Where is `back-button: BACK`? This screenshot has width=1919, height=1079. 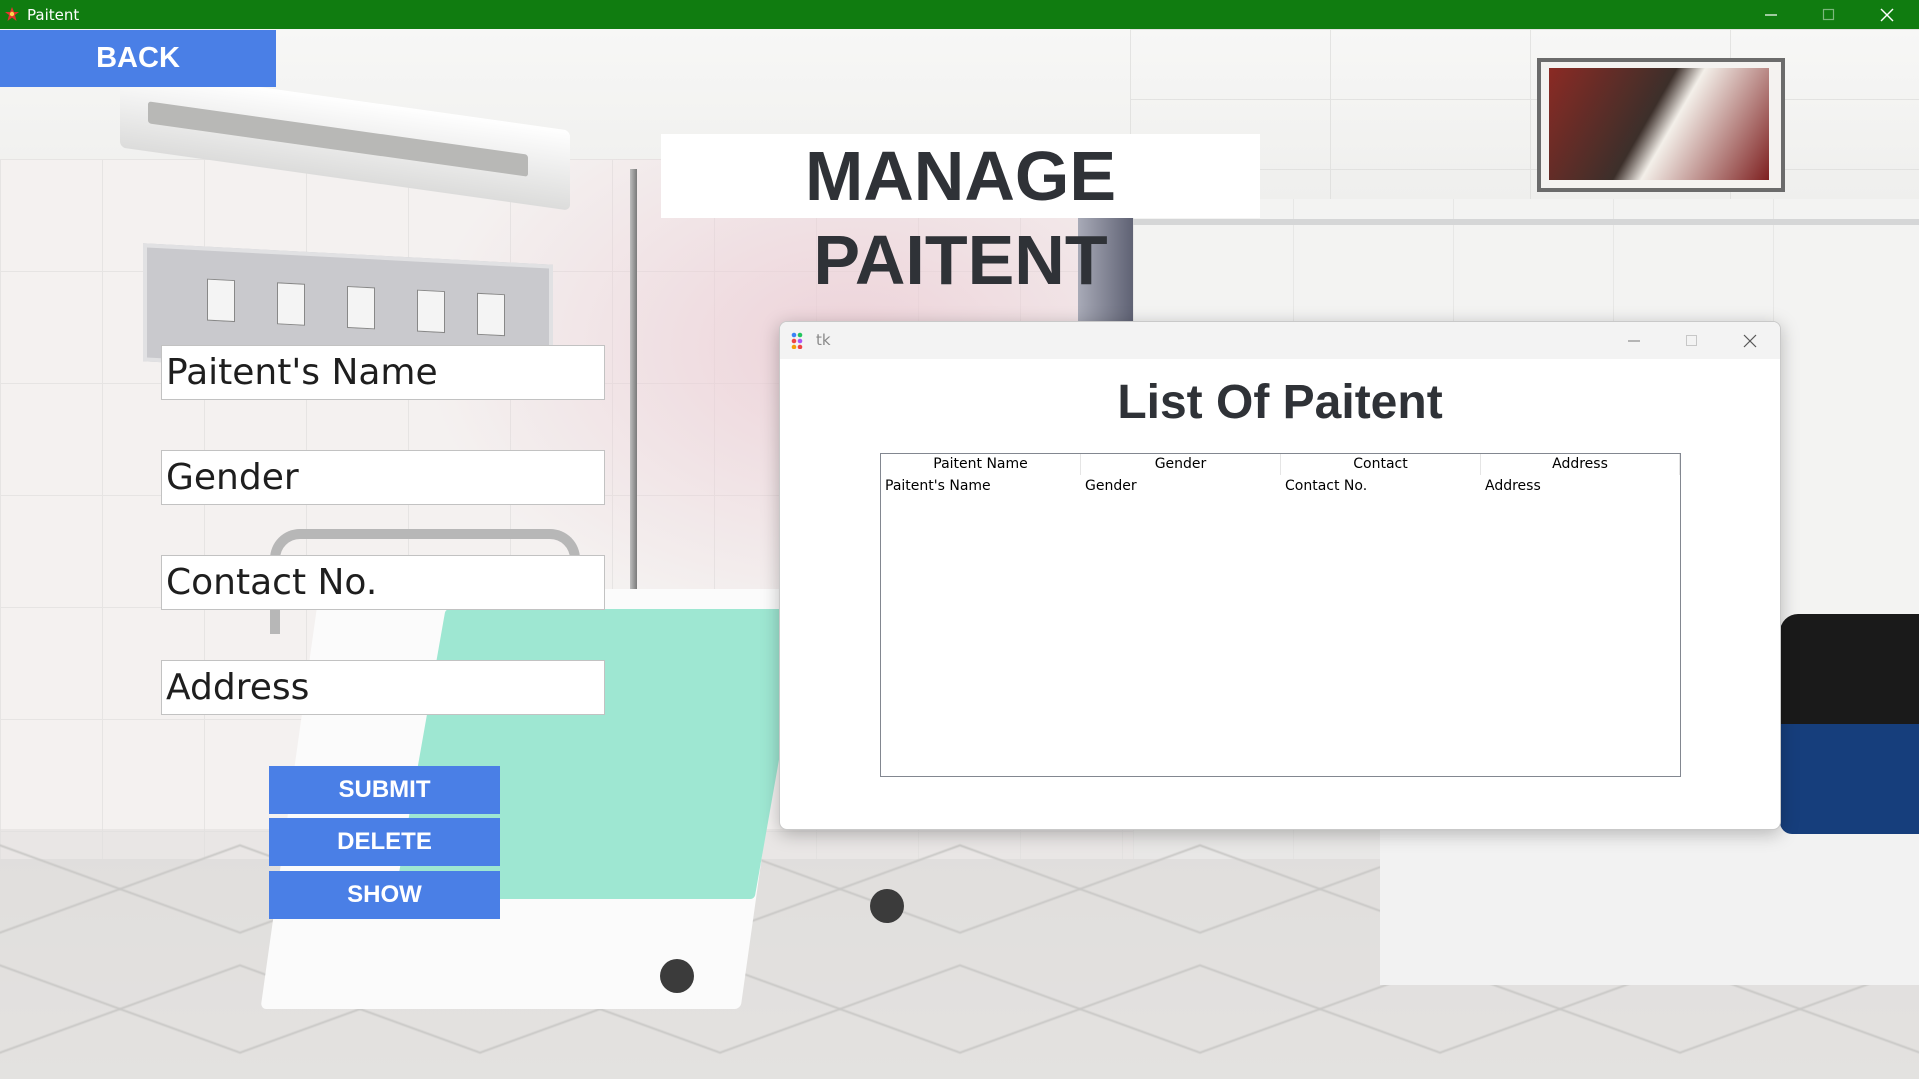 back-button: BACK is located at coordinates (138, 58).